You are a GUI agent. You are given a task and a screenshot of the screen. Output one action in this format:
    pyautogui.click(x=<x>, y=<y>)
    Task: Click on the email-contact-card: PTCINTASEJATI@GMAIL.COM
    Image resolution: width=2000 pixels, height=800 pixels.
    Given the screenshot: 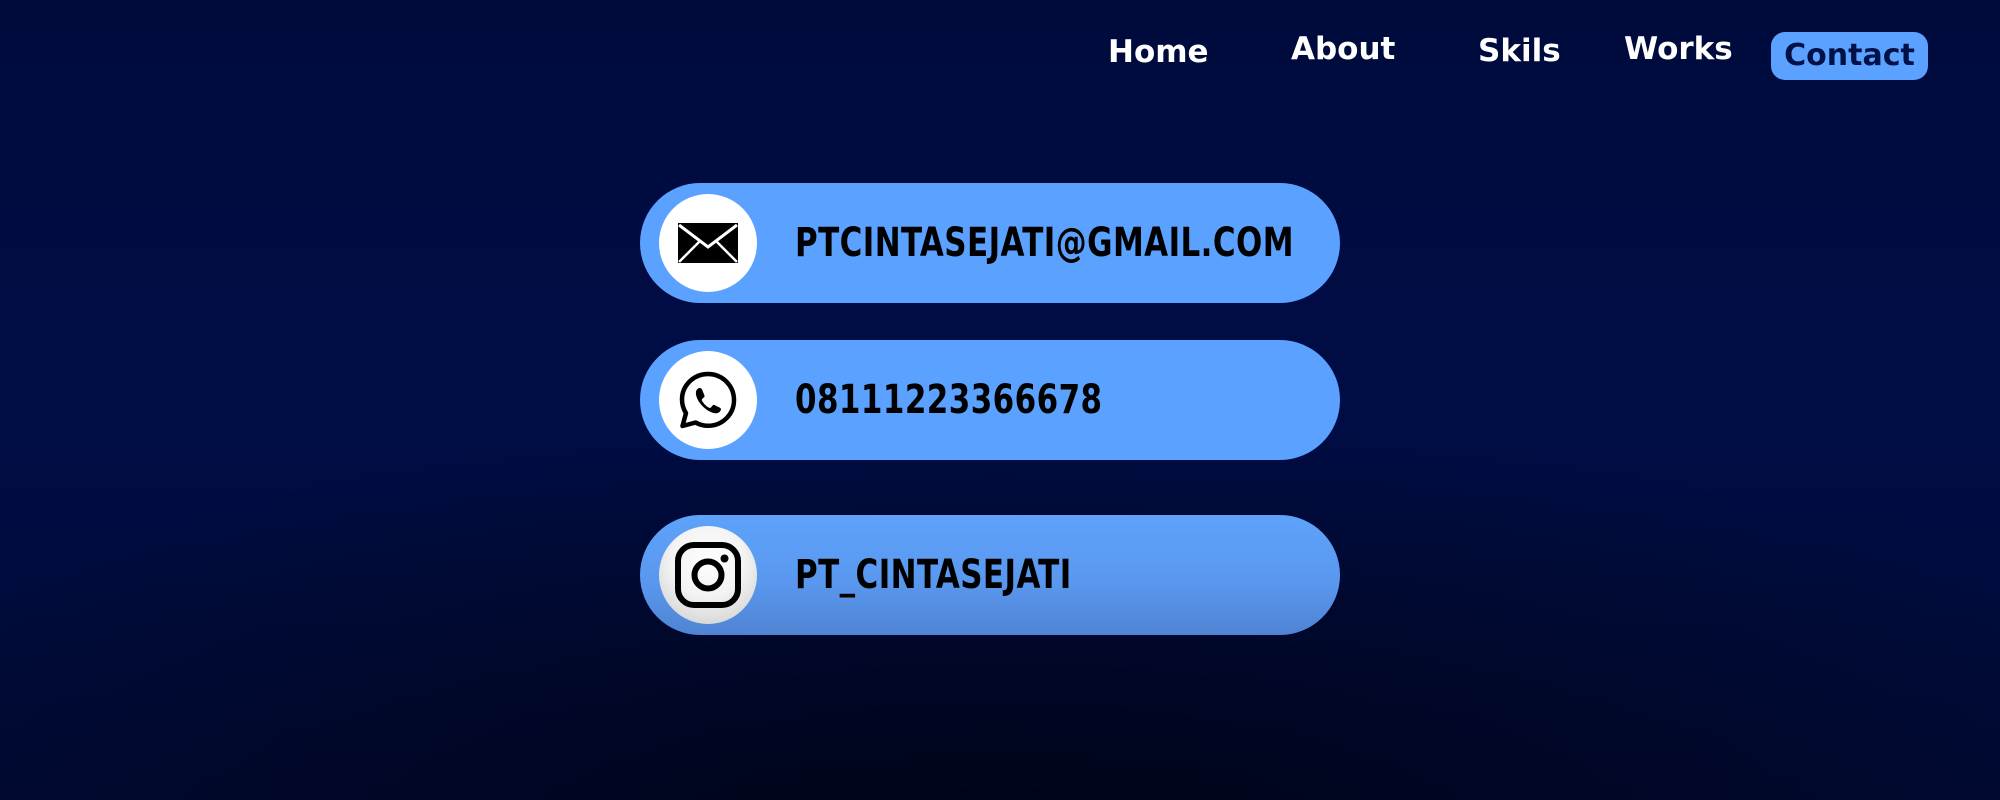 What is the action you would take?
    pyautogui.click(x=990, y=243)
    